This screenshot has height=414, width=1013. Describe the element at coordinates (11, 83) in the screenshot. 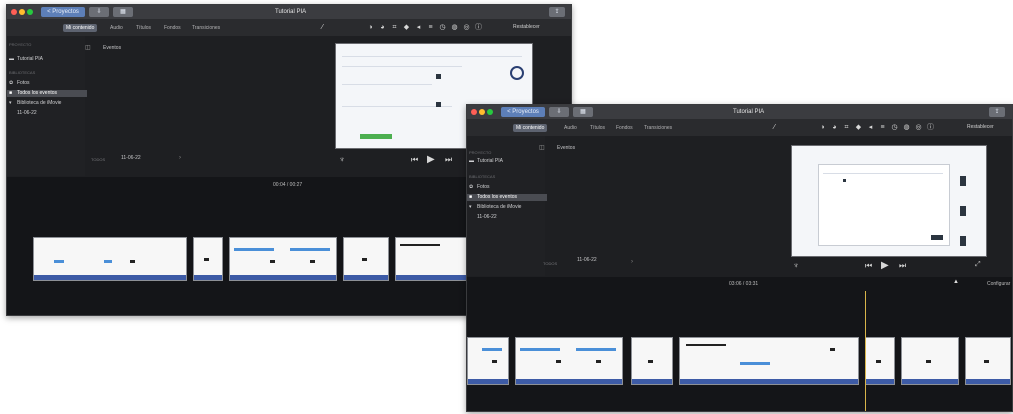

I see `photos-icon: ✿` at that location.